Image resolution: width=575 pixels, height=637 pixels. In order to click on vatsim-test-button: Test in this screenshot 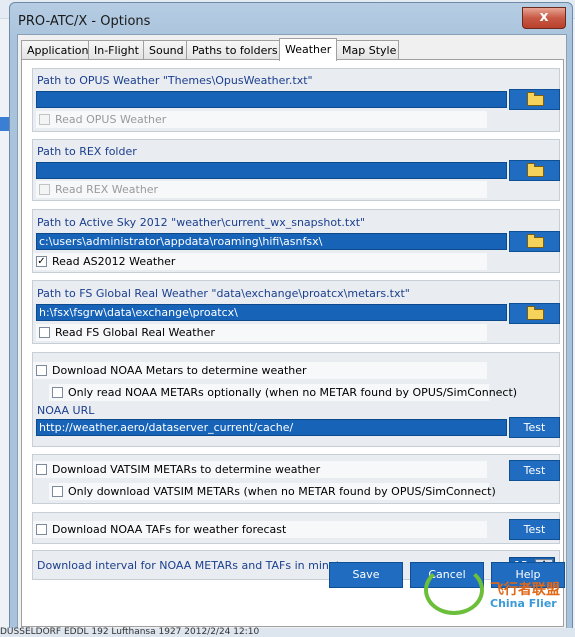, I will do `click(534, 470)`.